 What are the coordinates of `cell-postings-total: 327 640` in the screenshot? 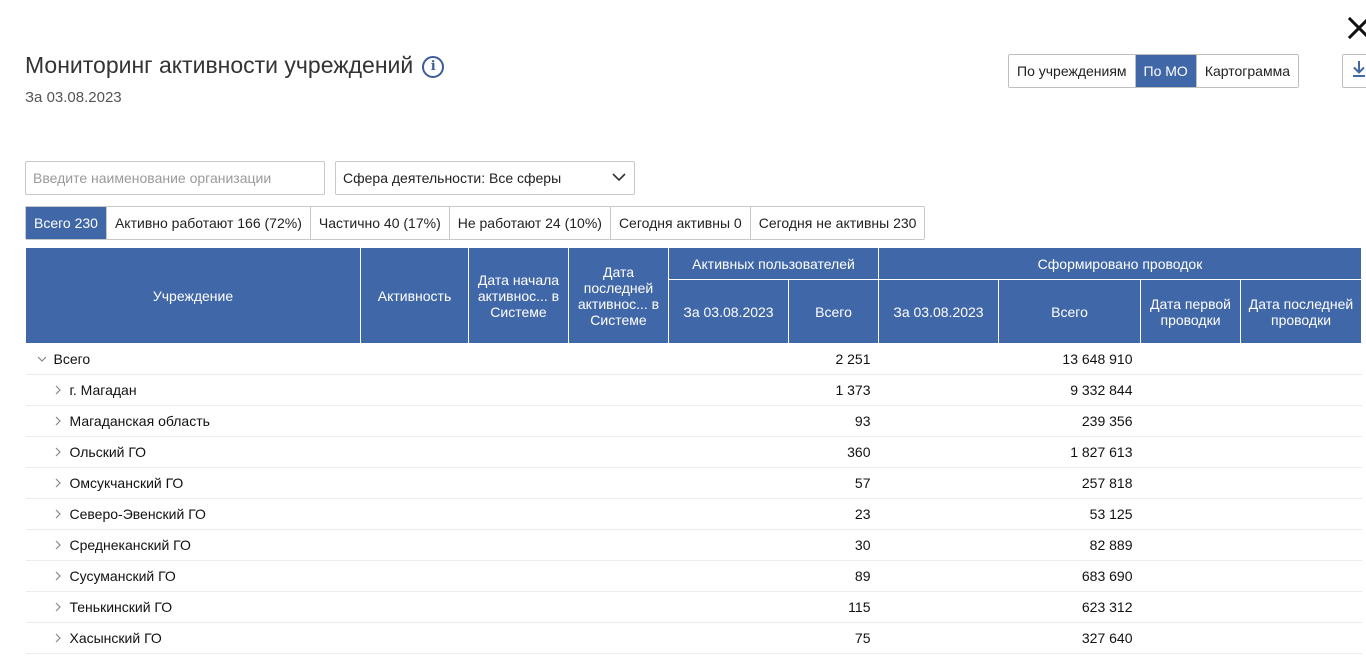 It's located at (1069, 638).